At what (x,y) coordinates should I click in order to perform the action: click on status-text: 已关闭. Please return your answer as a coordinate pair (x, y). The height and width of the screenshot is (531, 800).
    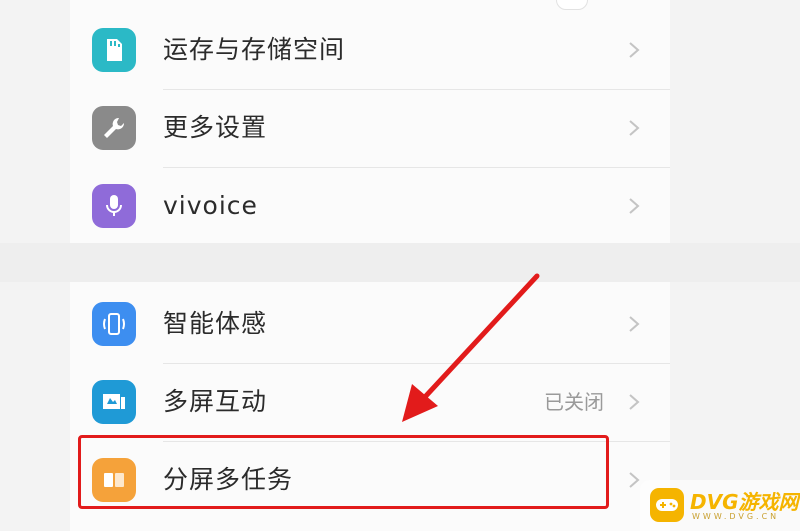
    Looking at the image, I should click on (574, 402).